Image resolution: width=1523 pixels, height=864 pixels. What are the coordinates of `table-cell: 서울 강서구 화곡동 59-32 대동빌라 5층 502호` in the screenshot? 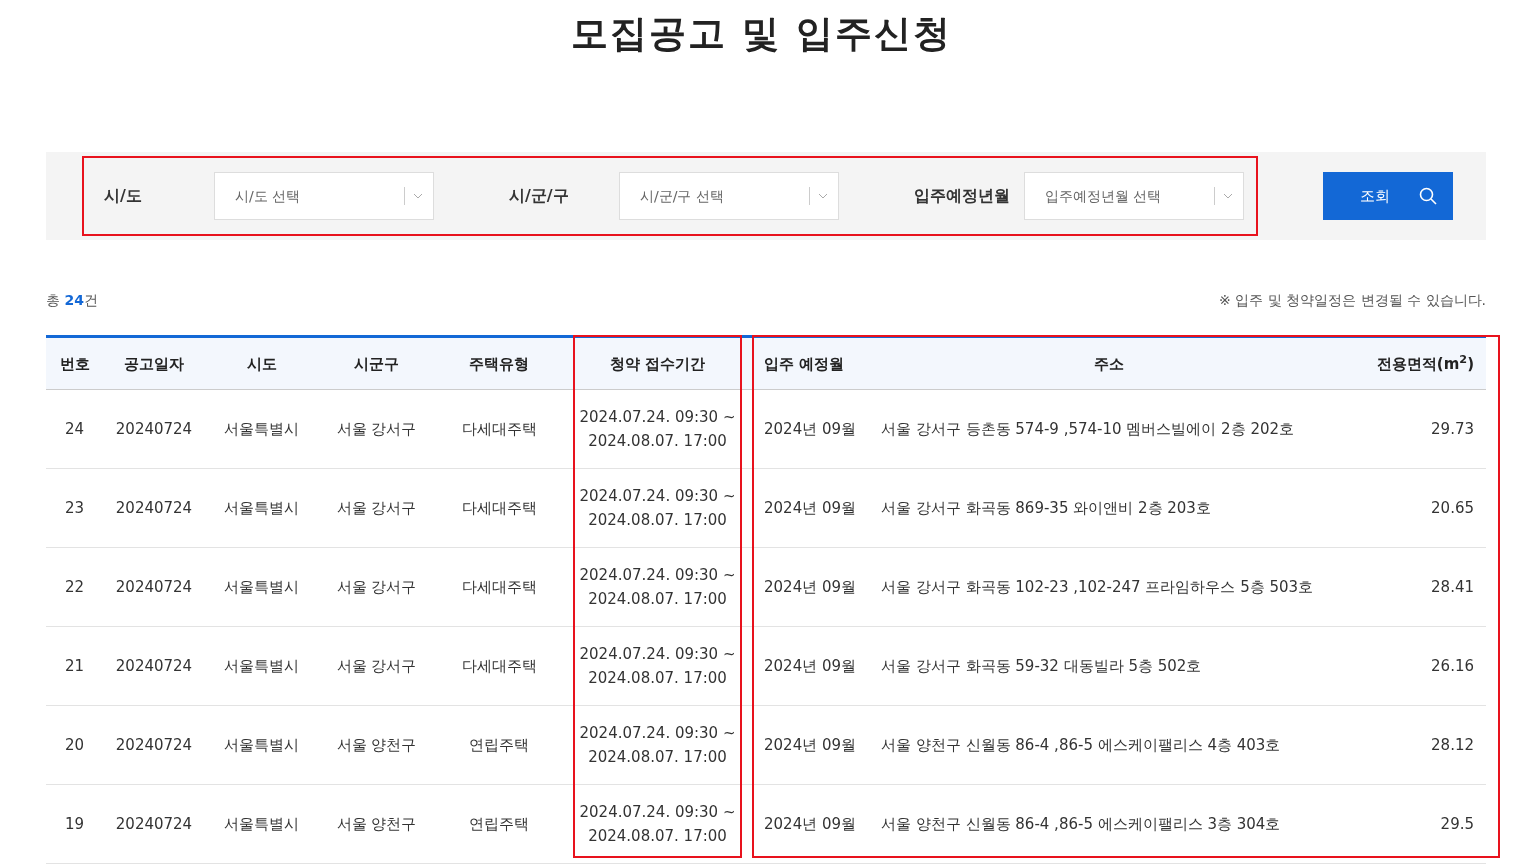 It's located at (1108, 666).